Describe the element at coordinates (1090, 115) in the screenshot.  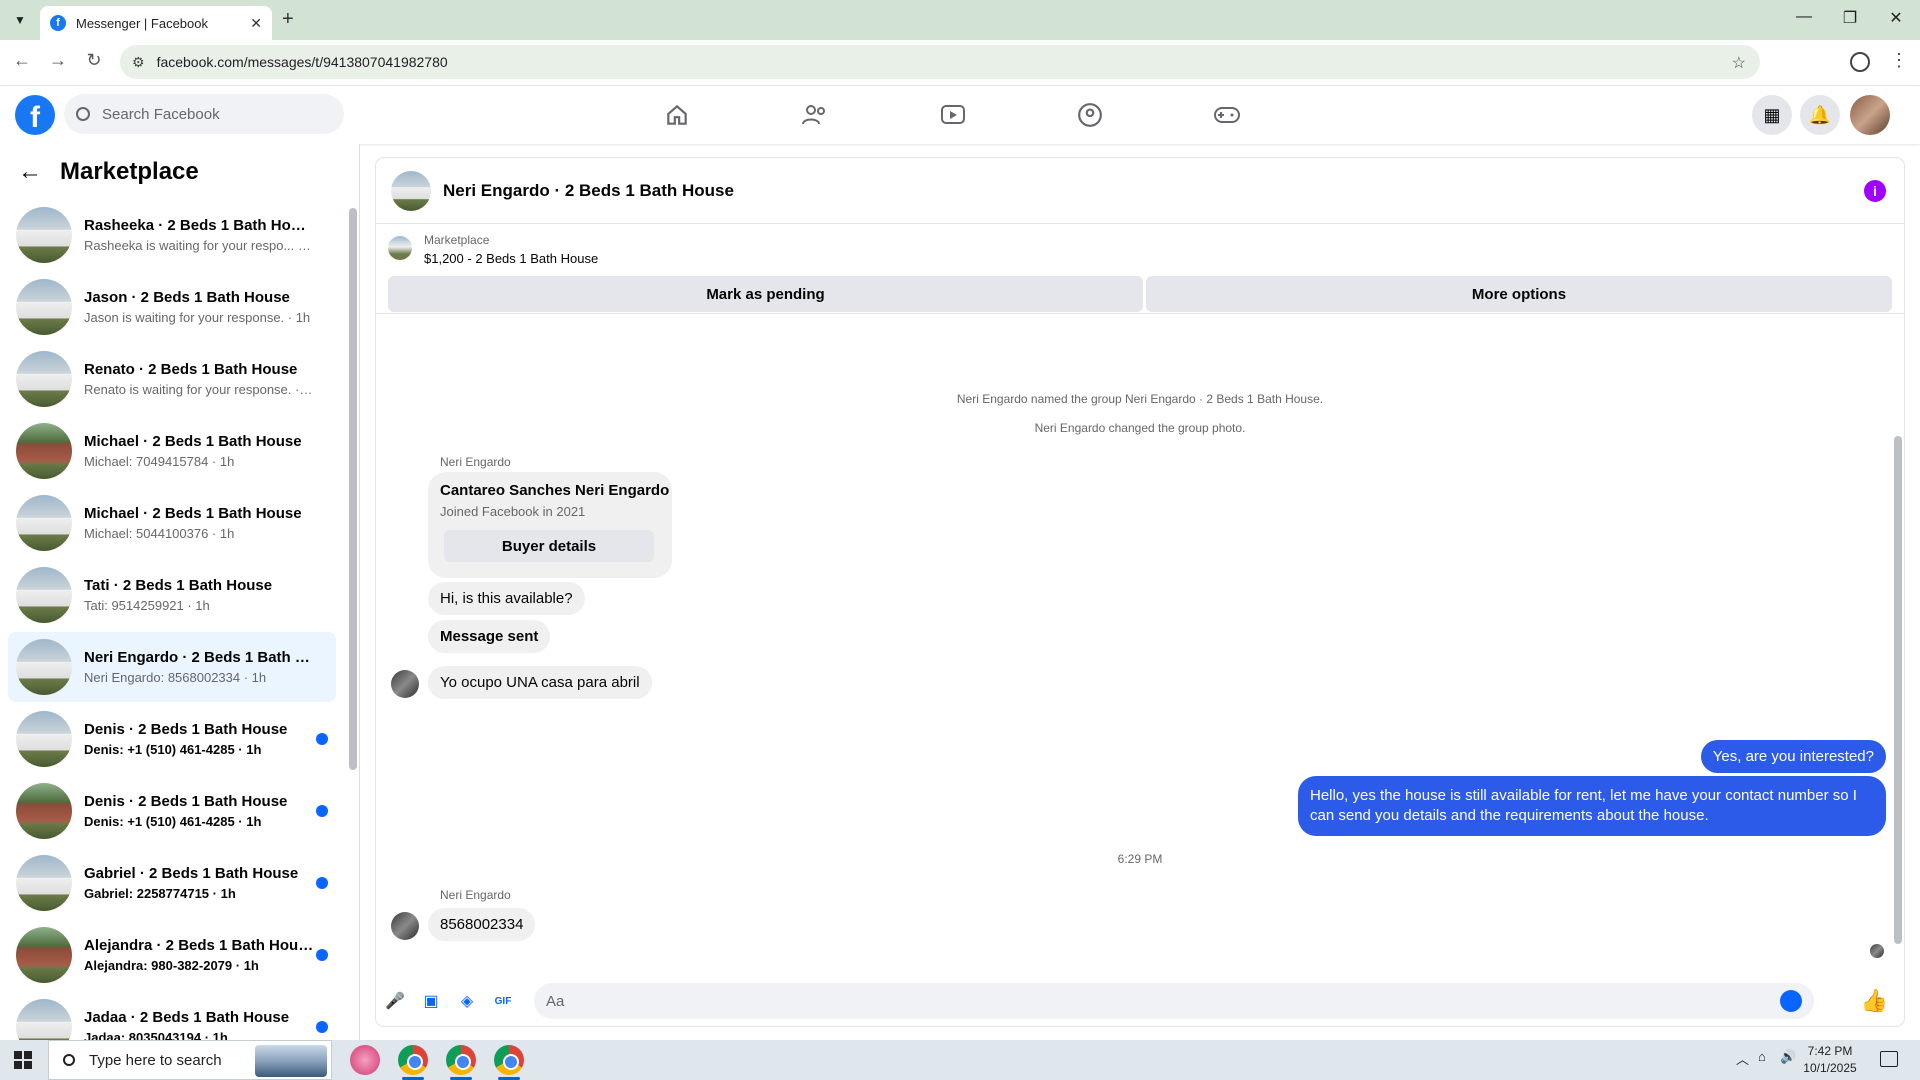
I see `groups-icon` at that location.